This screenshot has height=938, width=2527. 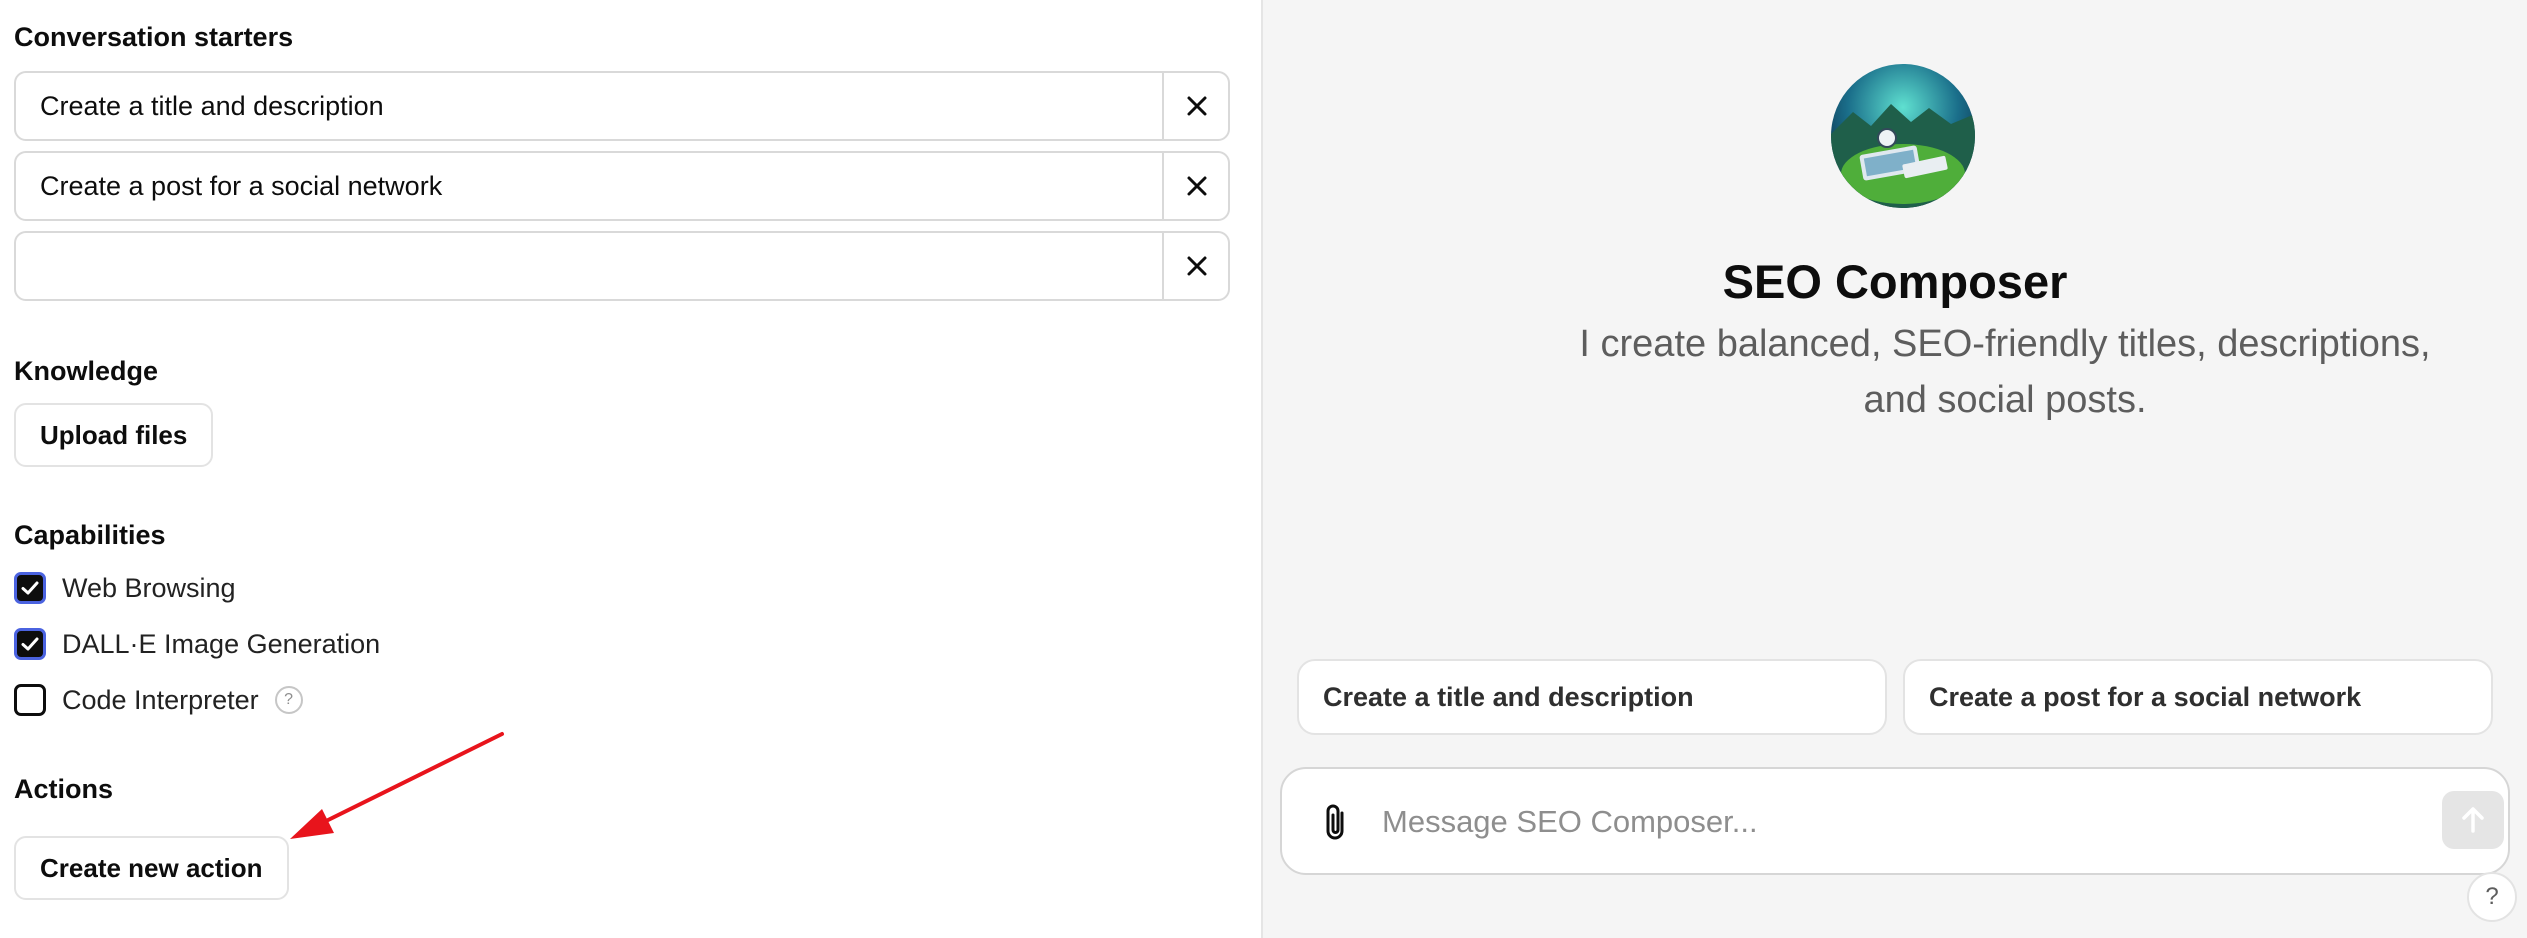 I want to click on gpt-avatar, so click(x=1903, y=136).